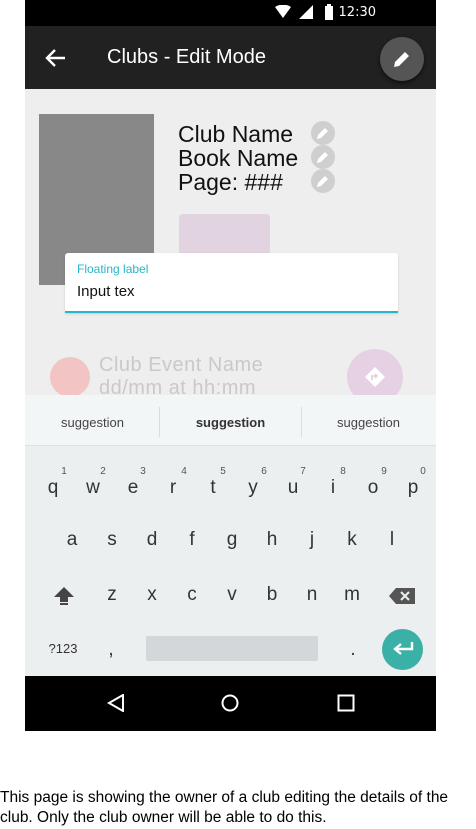 Image resolution: width=476 pixels, height=829 pixels. What do you see at coordinates (106, 291) in the screenshot?
I see `text-input: Input tex` at bounding box center [106, 291].